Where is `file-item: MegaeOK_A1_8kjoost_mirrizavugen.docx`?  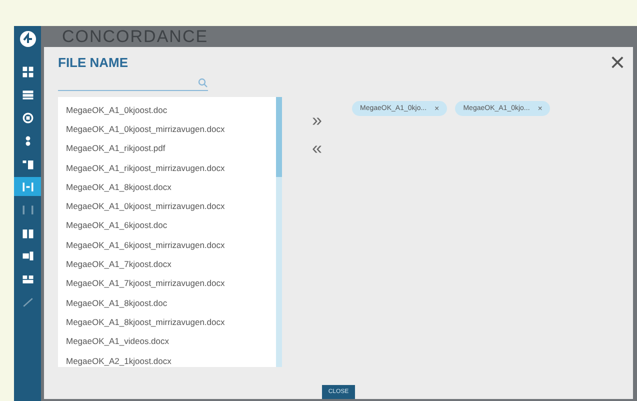
file-item: MegaeOK_A1_8kjoost_mirrizavugen.docx is located at coordinates (171, 322).